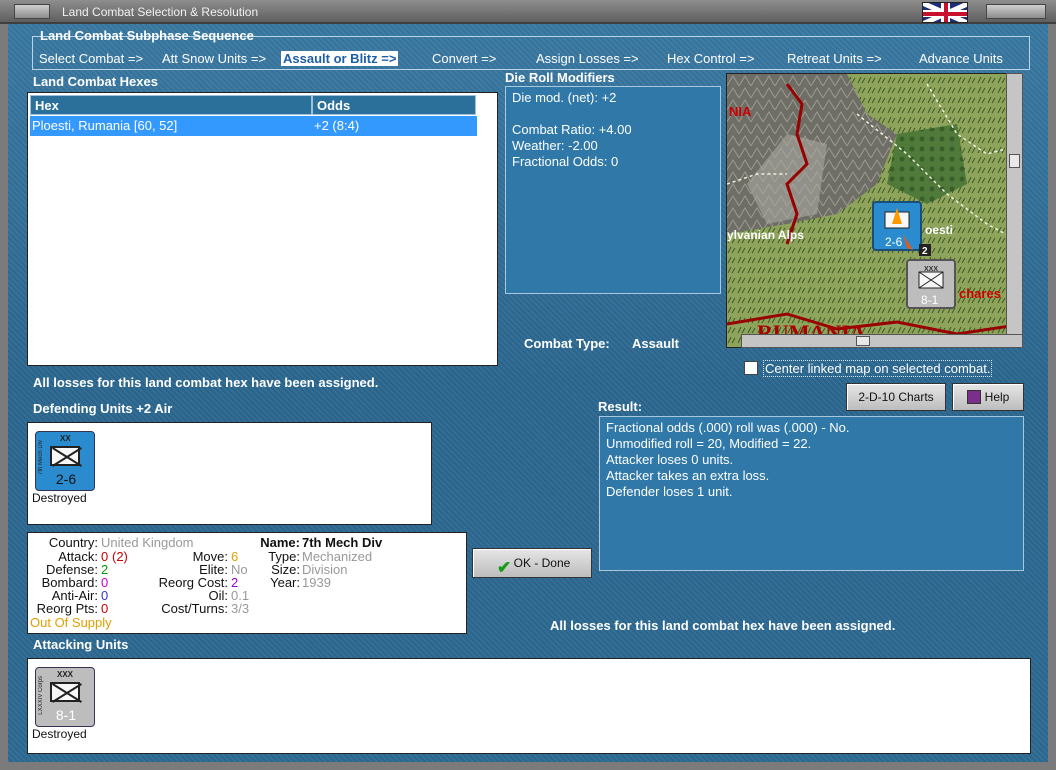 The width and height of the screenshot is (1056, 770). What do you see at coordinates (882, 341) in the screenshot?
I see `map-horizontal-scrollbar` at bounding box center [882, 341].